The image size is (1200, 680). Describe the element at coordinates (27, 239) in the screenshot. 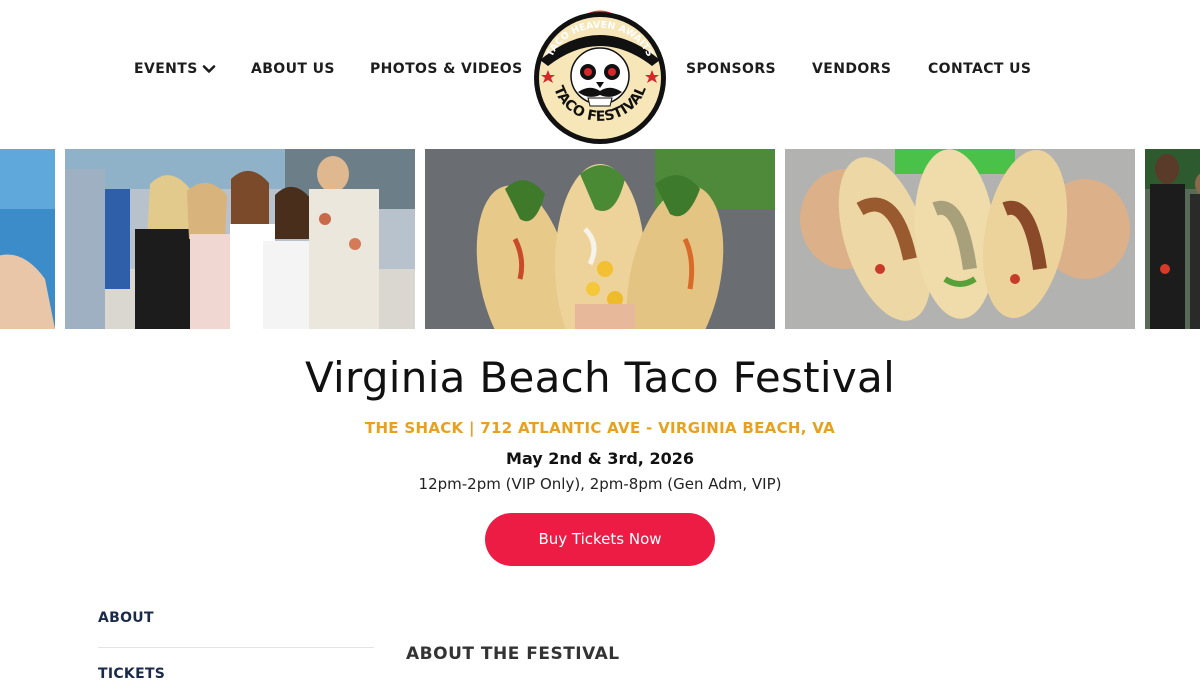

I see `carousel-photo-partial-left` at that location.